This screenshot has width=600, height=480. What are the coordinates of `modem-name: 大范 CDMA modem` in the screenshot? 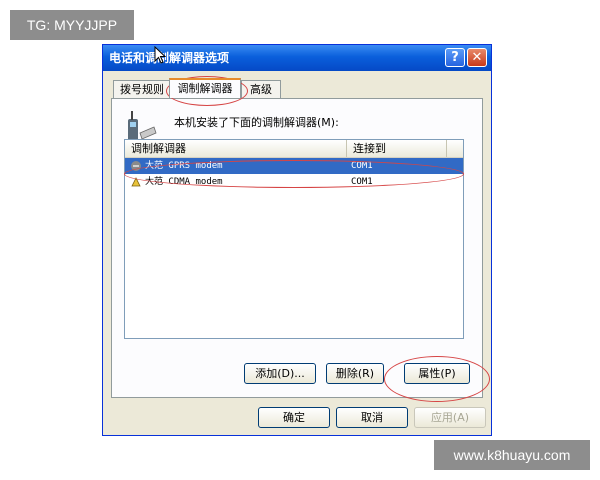 It's located at (184, 182).